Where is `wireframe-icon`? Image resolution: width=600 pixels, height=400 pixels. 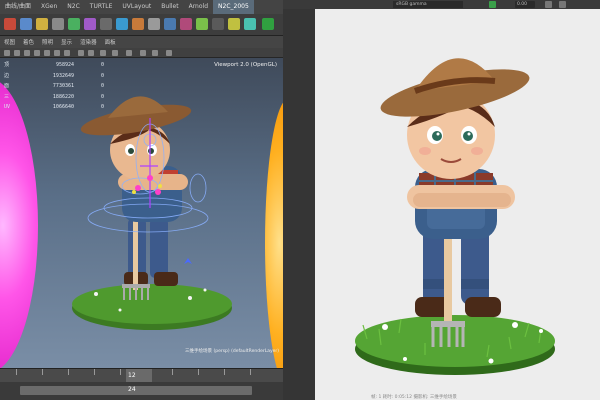 wireframe-icon is located at coordinates (27, 53).